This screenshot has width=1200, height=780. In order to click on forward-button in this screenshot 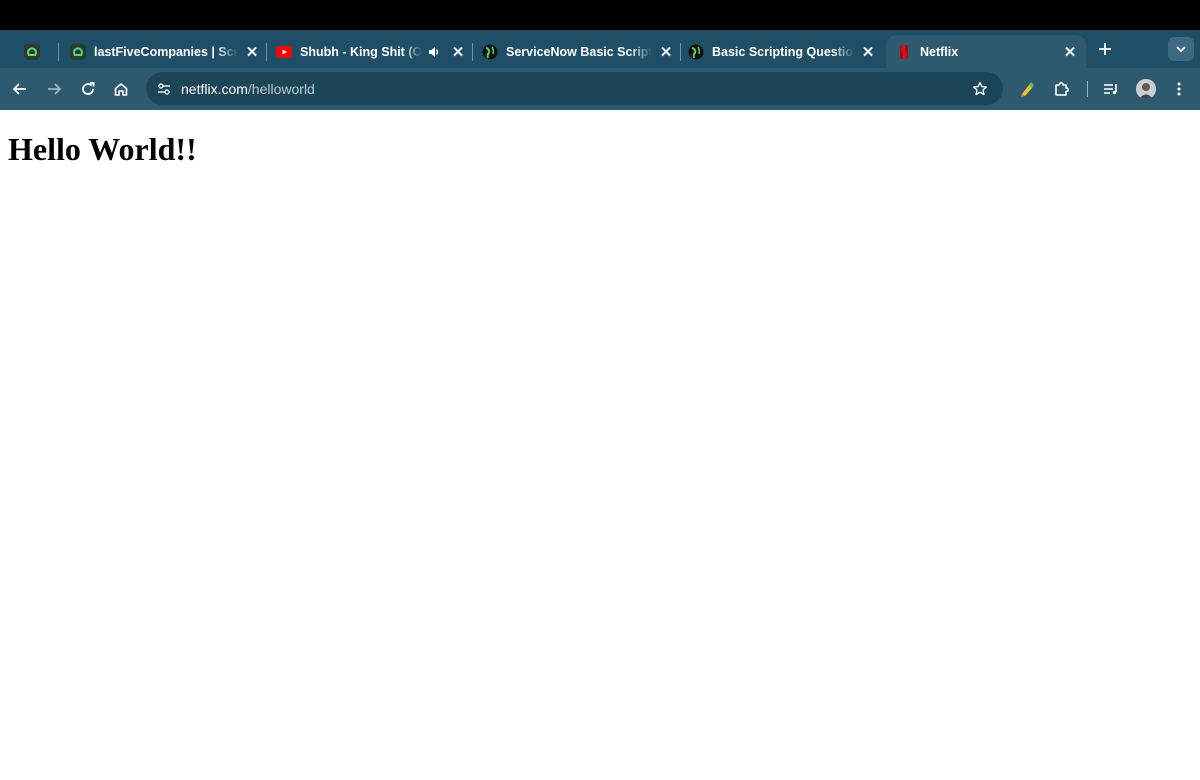, I will do `click(54, 89)`.